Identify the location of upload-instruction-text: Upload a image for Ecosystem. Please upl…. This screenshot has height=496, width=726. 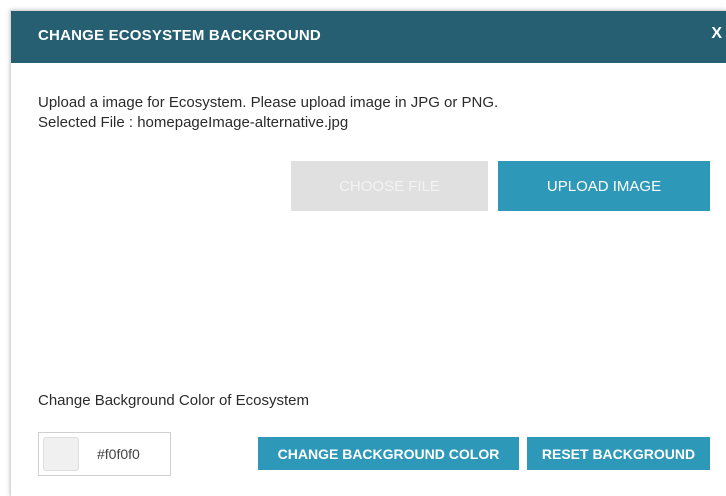
(268, 102).